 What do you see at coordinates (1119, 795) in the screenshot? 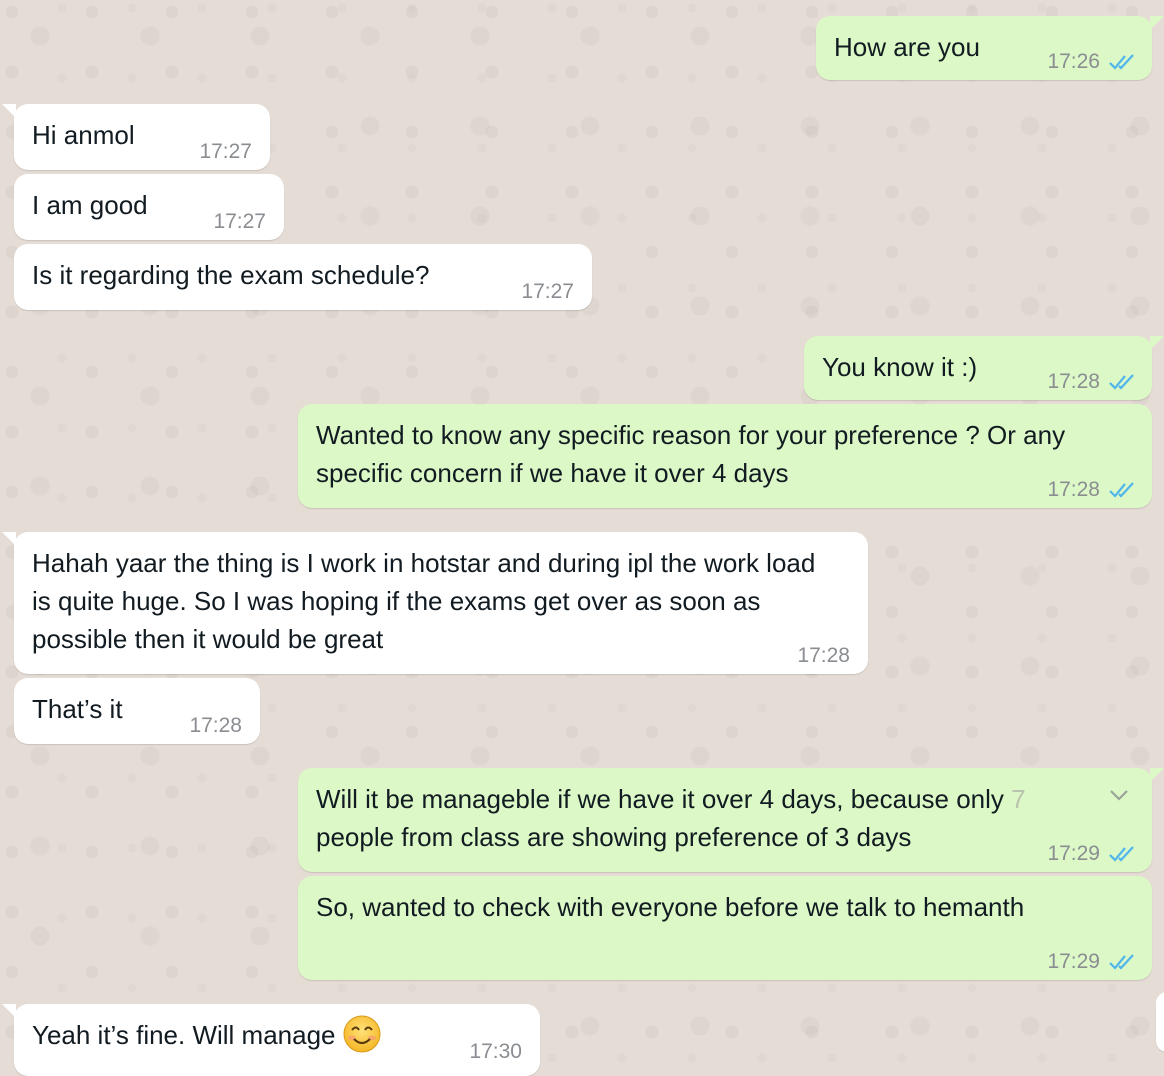
I see `chevron-down-icon` at bounding box center [1119, 795].